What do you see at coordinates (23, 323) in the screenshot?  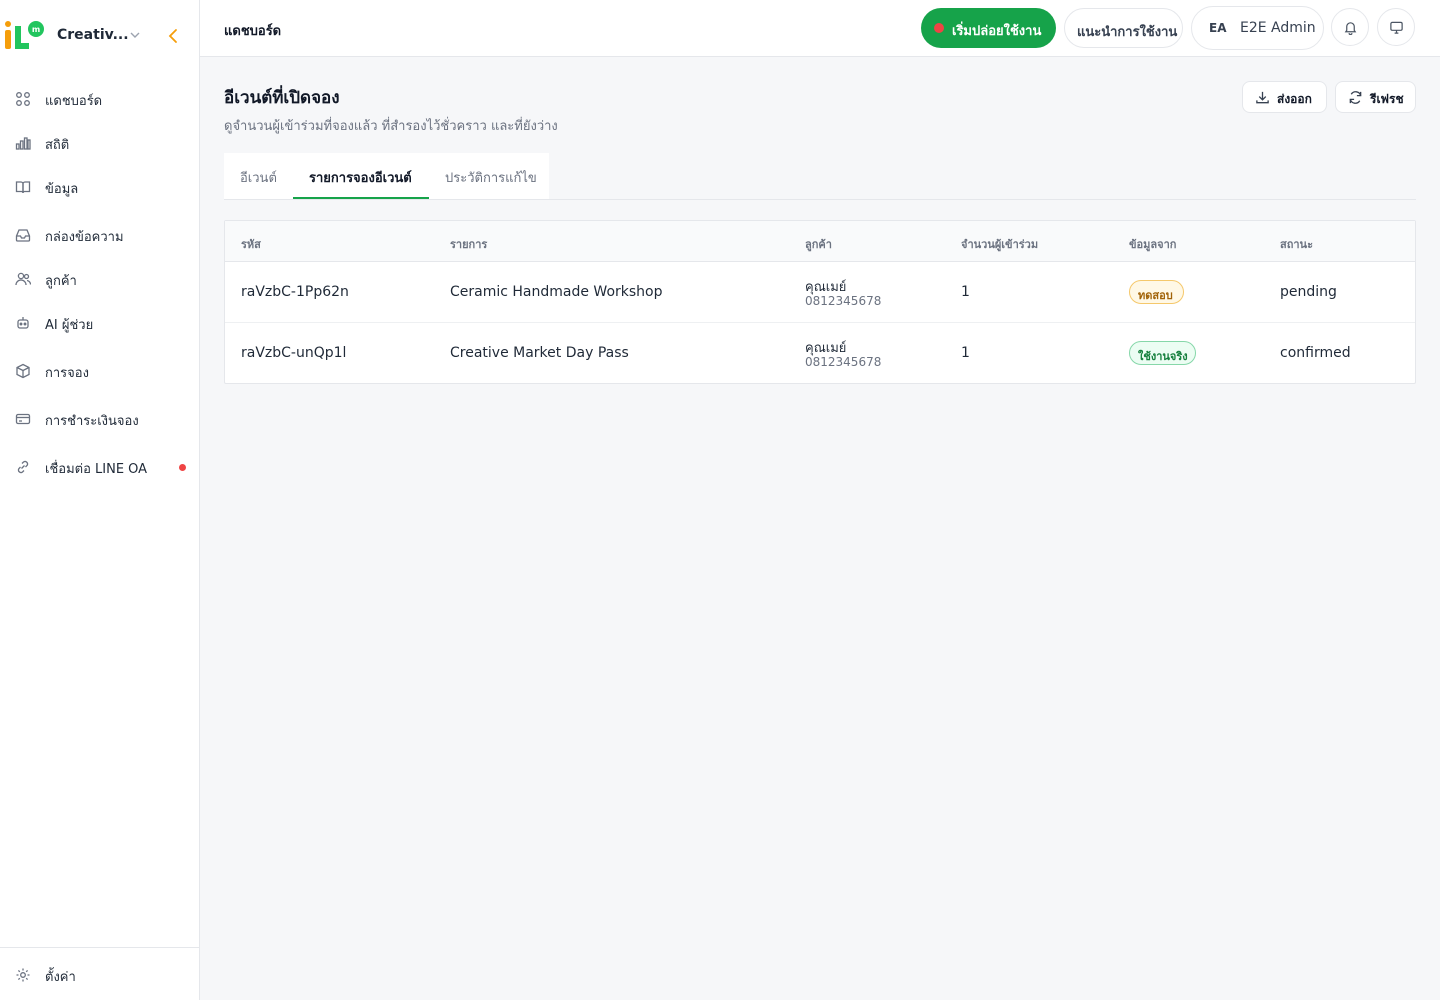 I see `bot-icon` at bounding box center [23, 323].